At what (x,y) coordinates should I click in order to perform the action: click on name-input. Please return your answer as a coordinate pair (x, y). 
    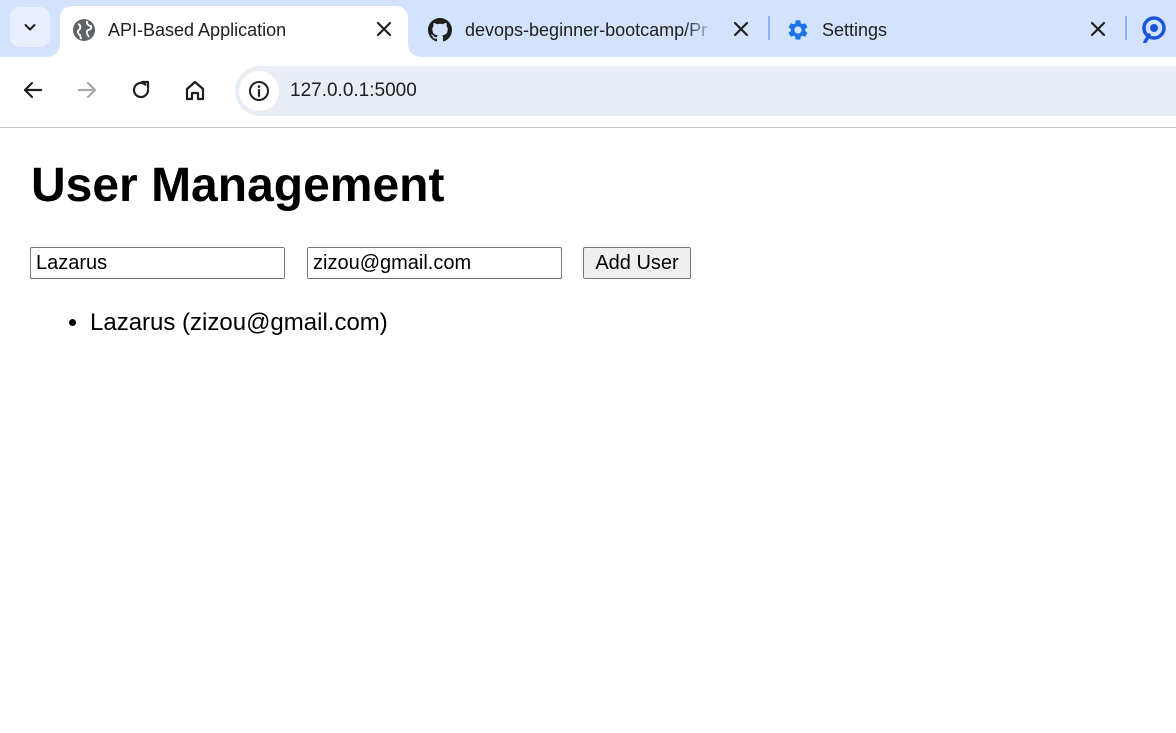
    Looking at the image, I should click on (157, 263).